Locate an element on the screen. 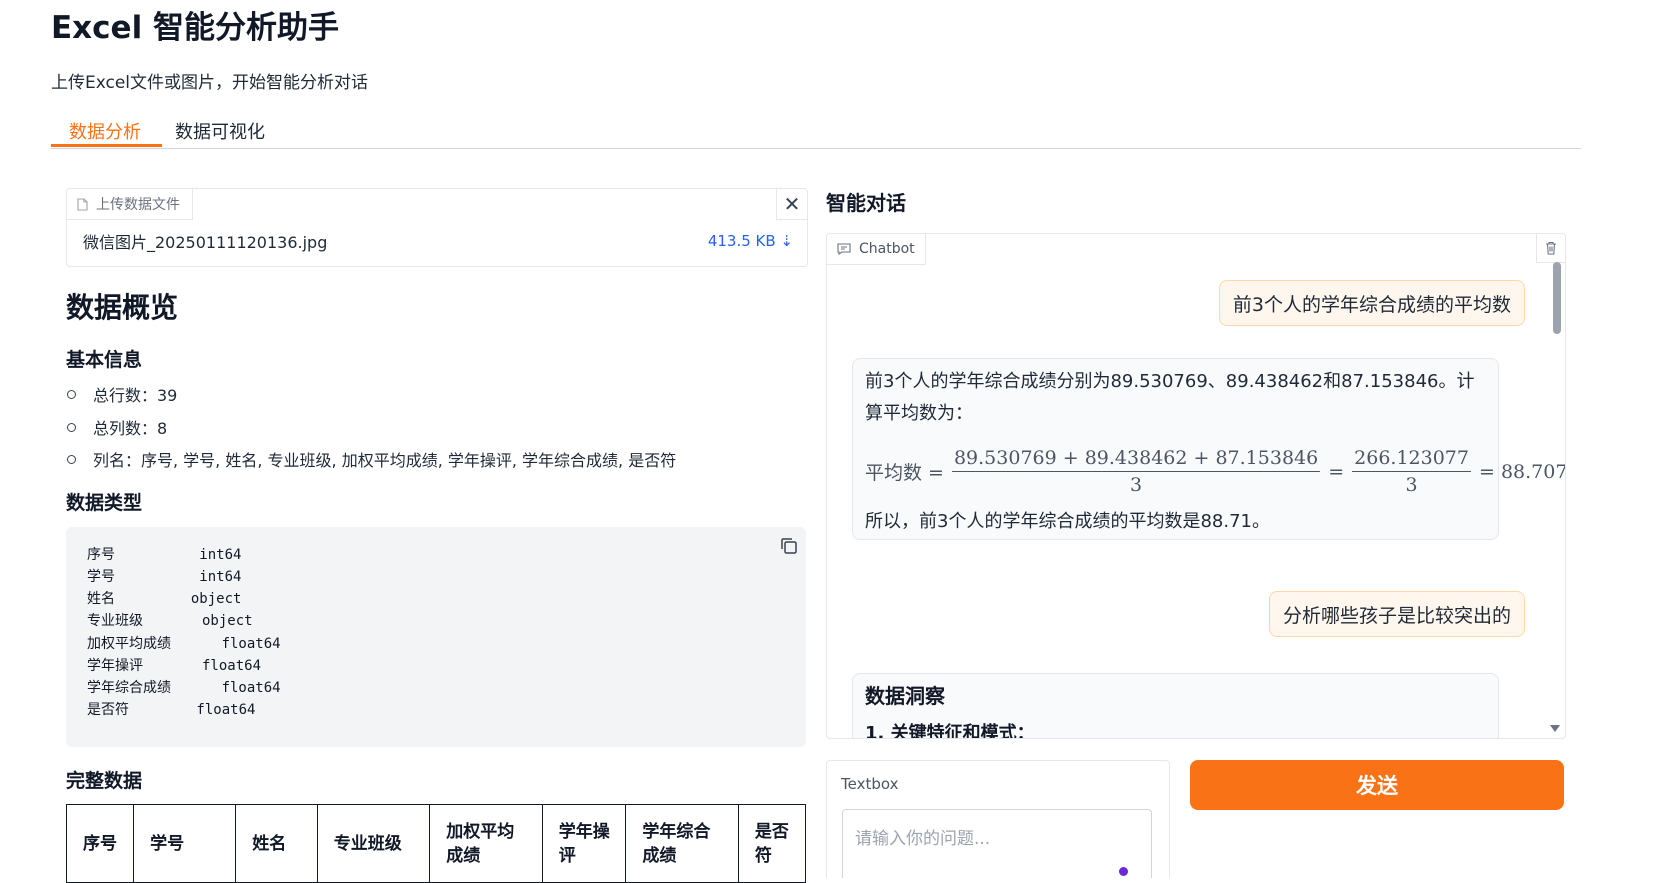 Image resolution: width=1657 pixels, height=883 pixels. tab-bar: 数据分析 数据可视化 is located at coordinates (816, 127).